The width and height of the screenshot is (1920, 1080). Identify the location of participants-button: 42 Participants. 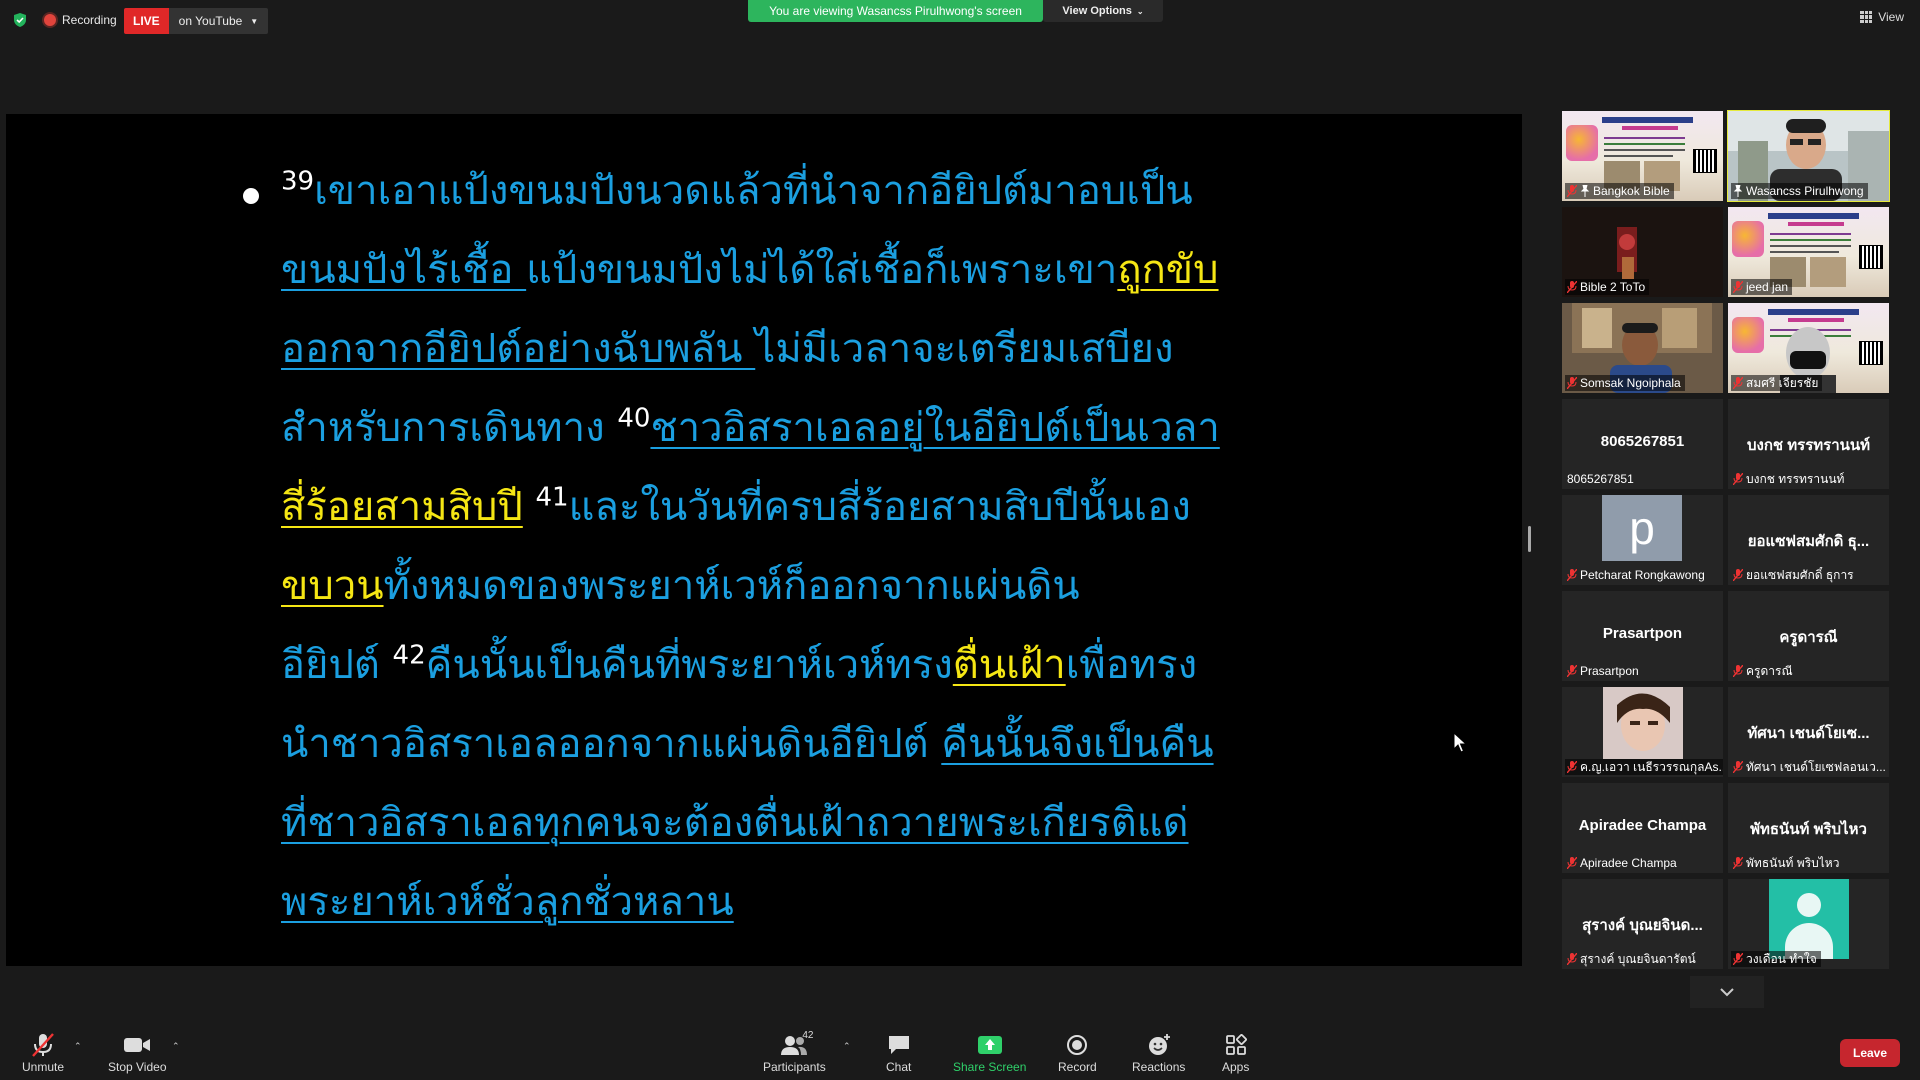
(794, 1052).